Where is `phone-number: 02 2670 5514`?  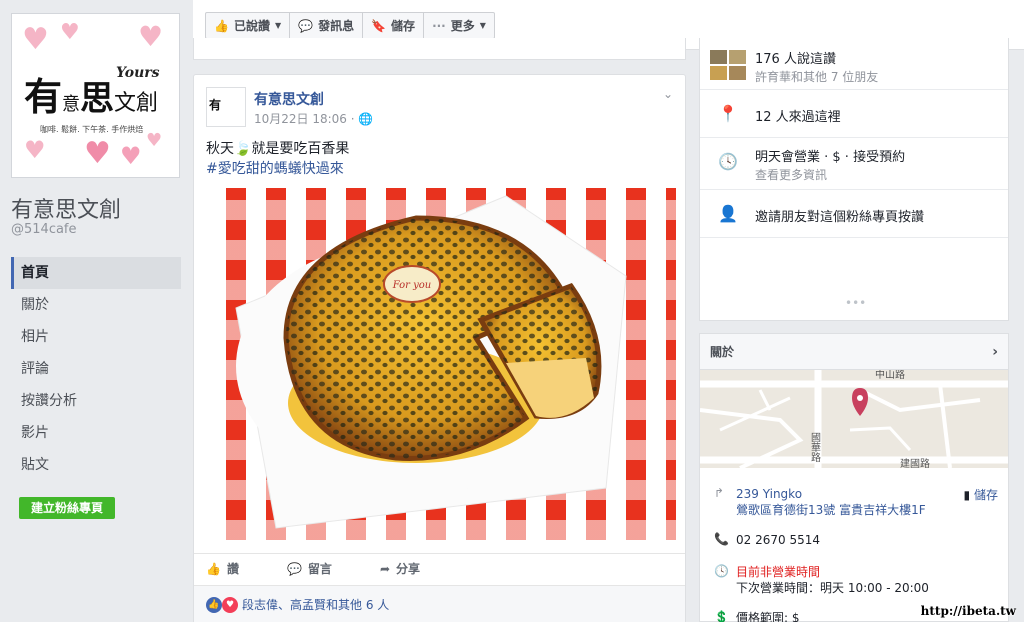 phone-number: 02 2670 5514 is located at coordinates (778, 540).